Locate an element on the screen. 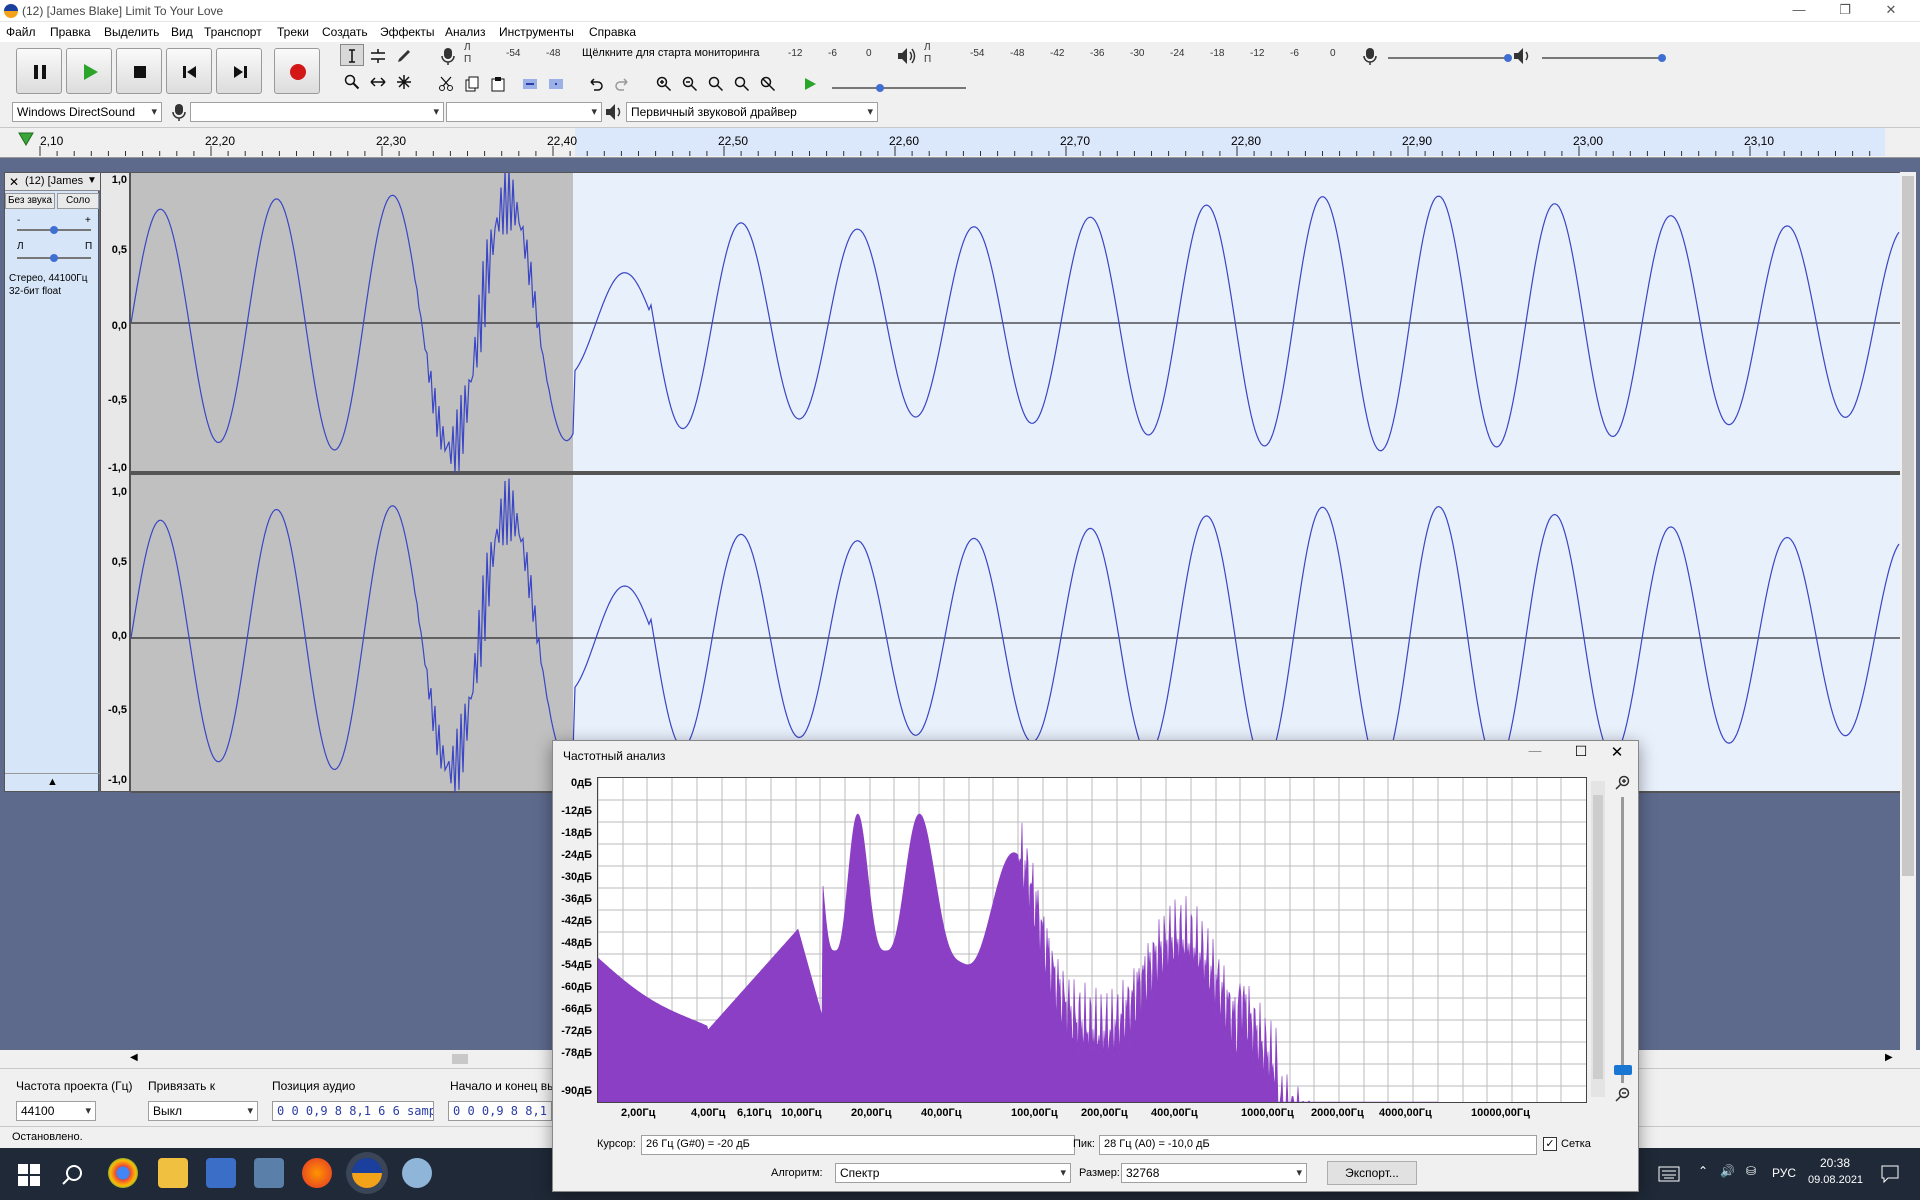  zoom-toggle-button is located at coordinates (768, 83).